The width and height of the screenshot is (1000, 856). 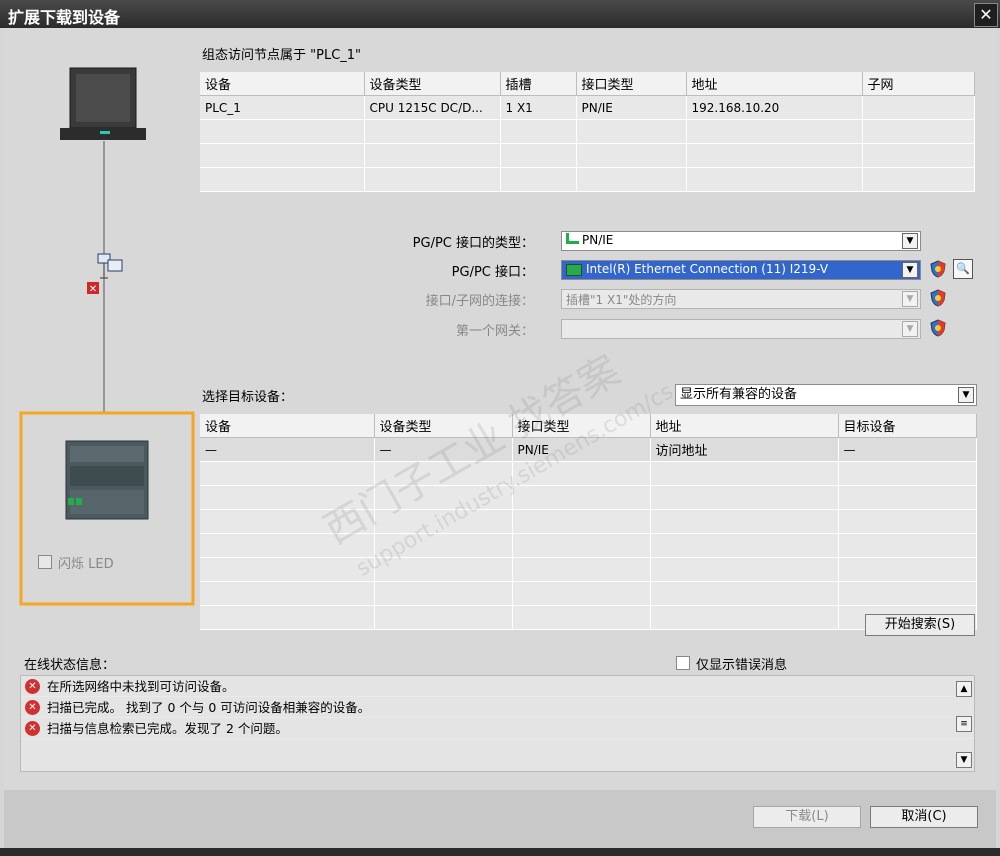 What do you see at coordinates (64, 17) in the screenshot?
I see `window-title: 扩展下载到设备` at bounding box center [64, 17].